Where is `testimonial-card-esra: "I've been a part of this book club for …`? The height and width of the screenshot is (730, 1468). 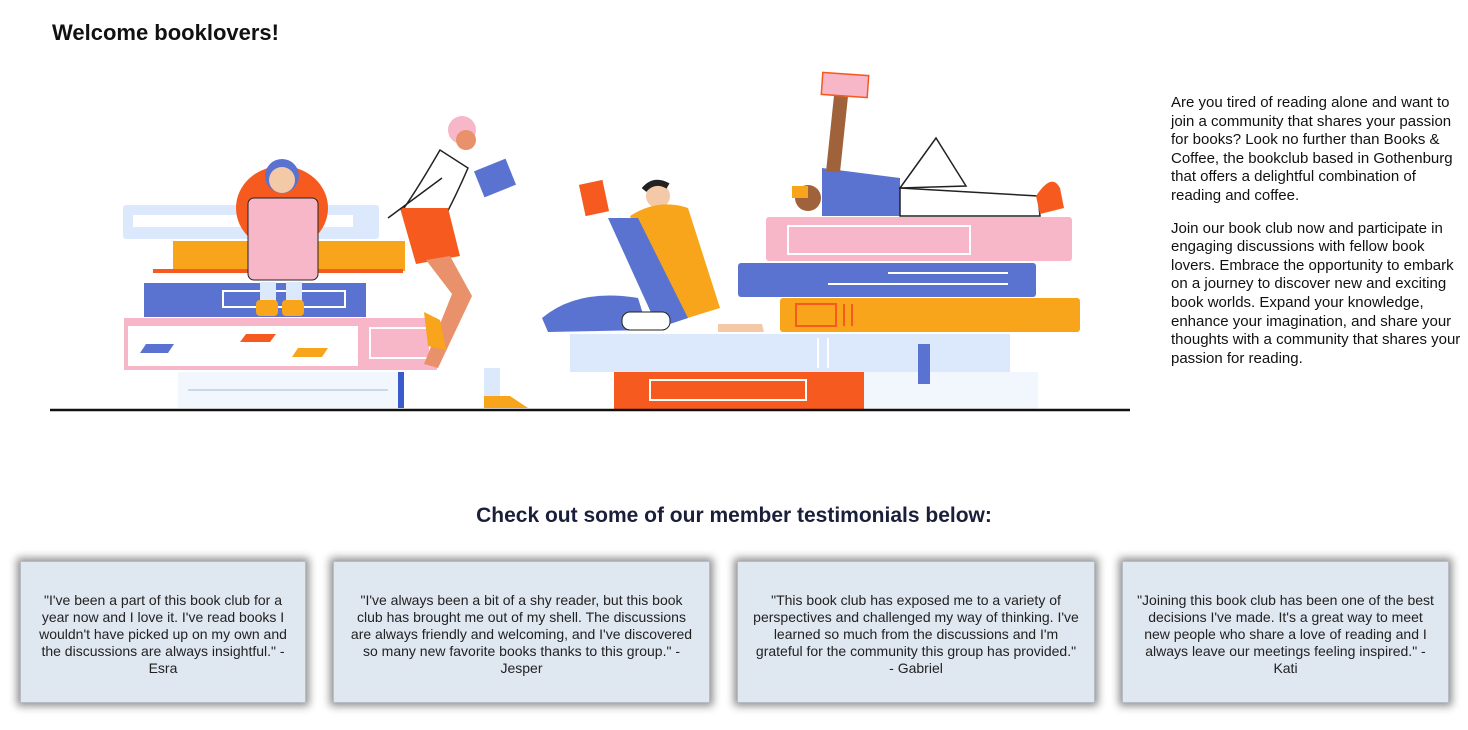 testimonial-card-esra: "I've been a part of this book club for … is located at coordinates (163, 632).